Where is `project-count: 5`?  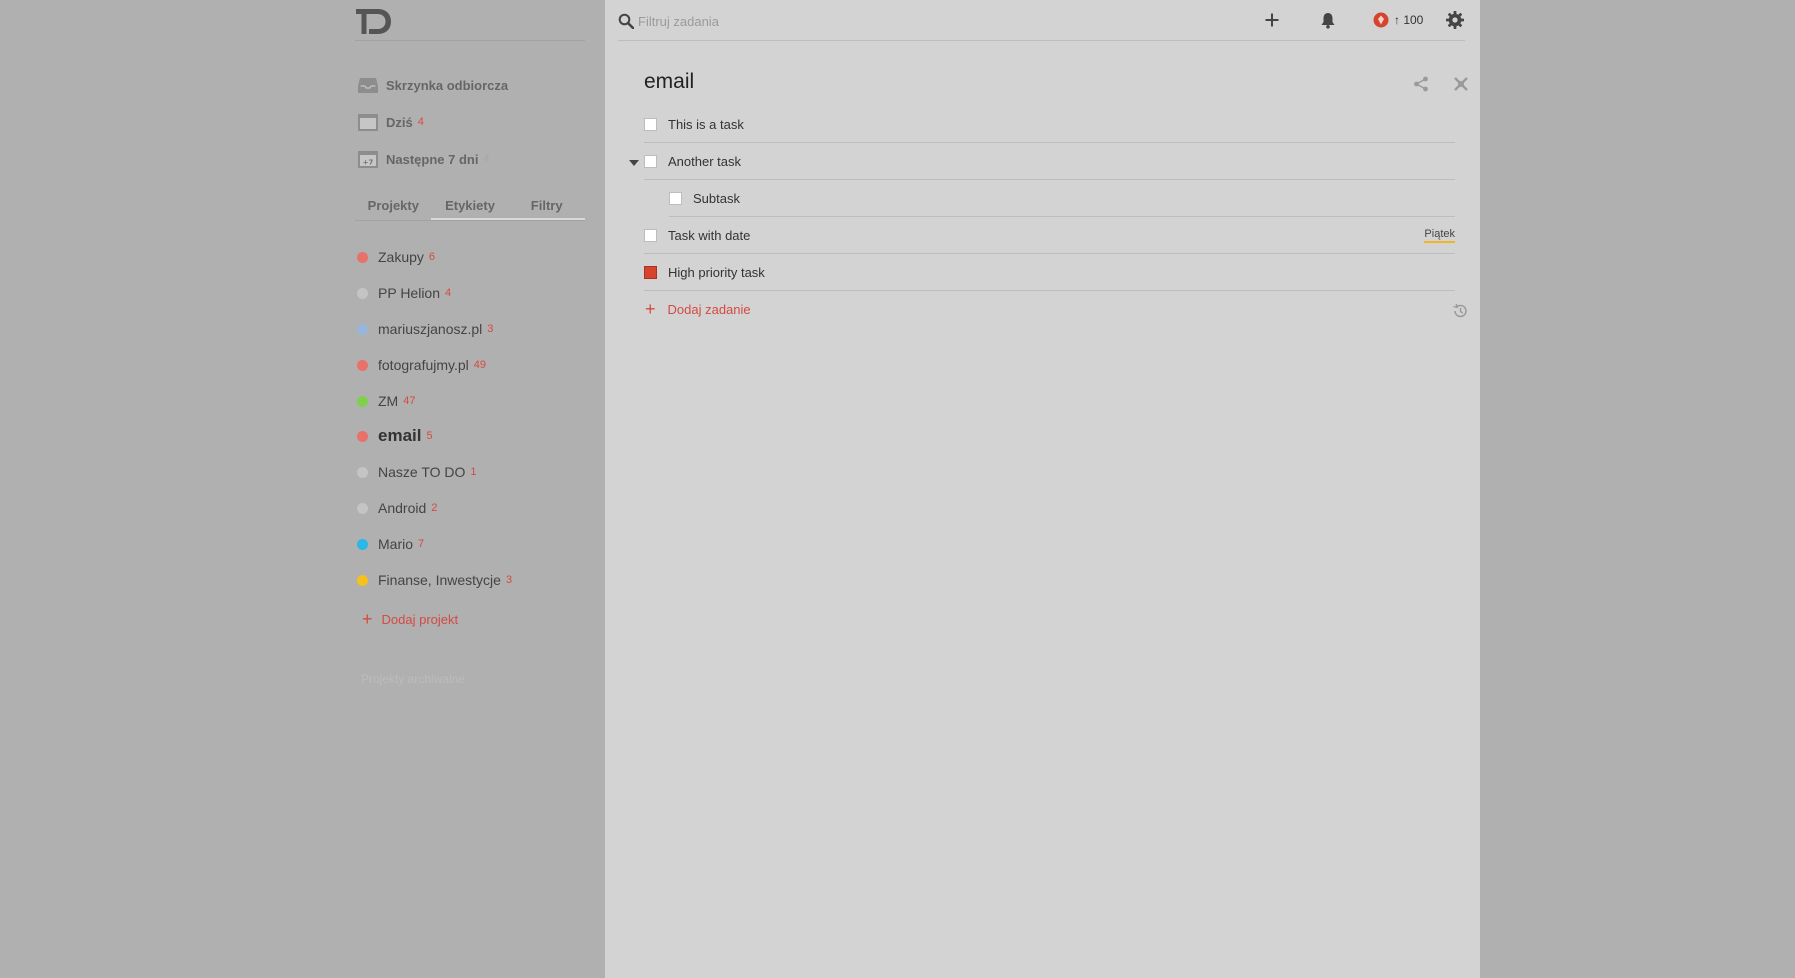 project-count: 5 is located at coordinates (429, 436).